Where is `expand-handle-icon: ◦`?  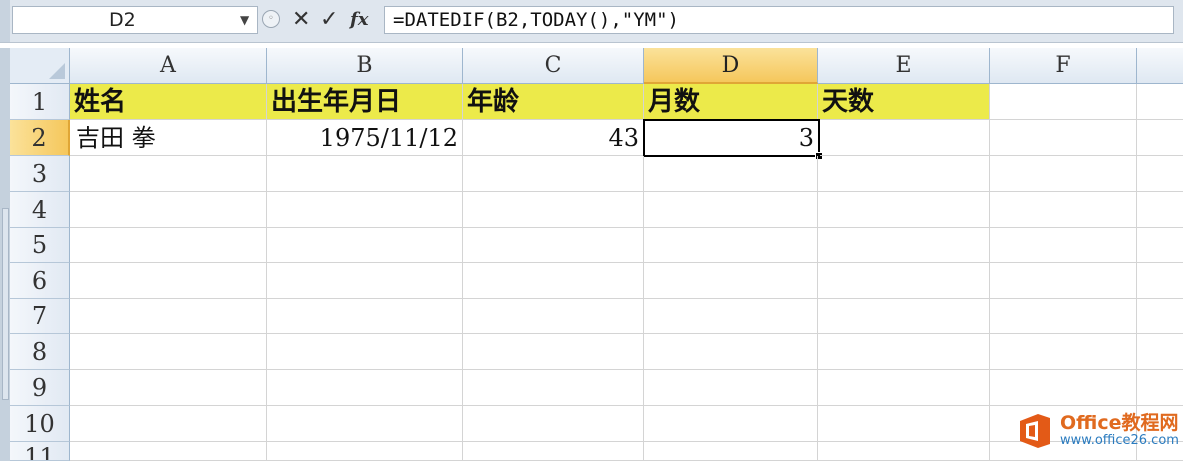
expand-handle-icon: ◦ is located at coordinates (271, 19).